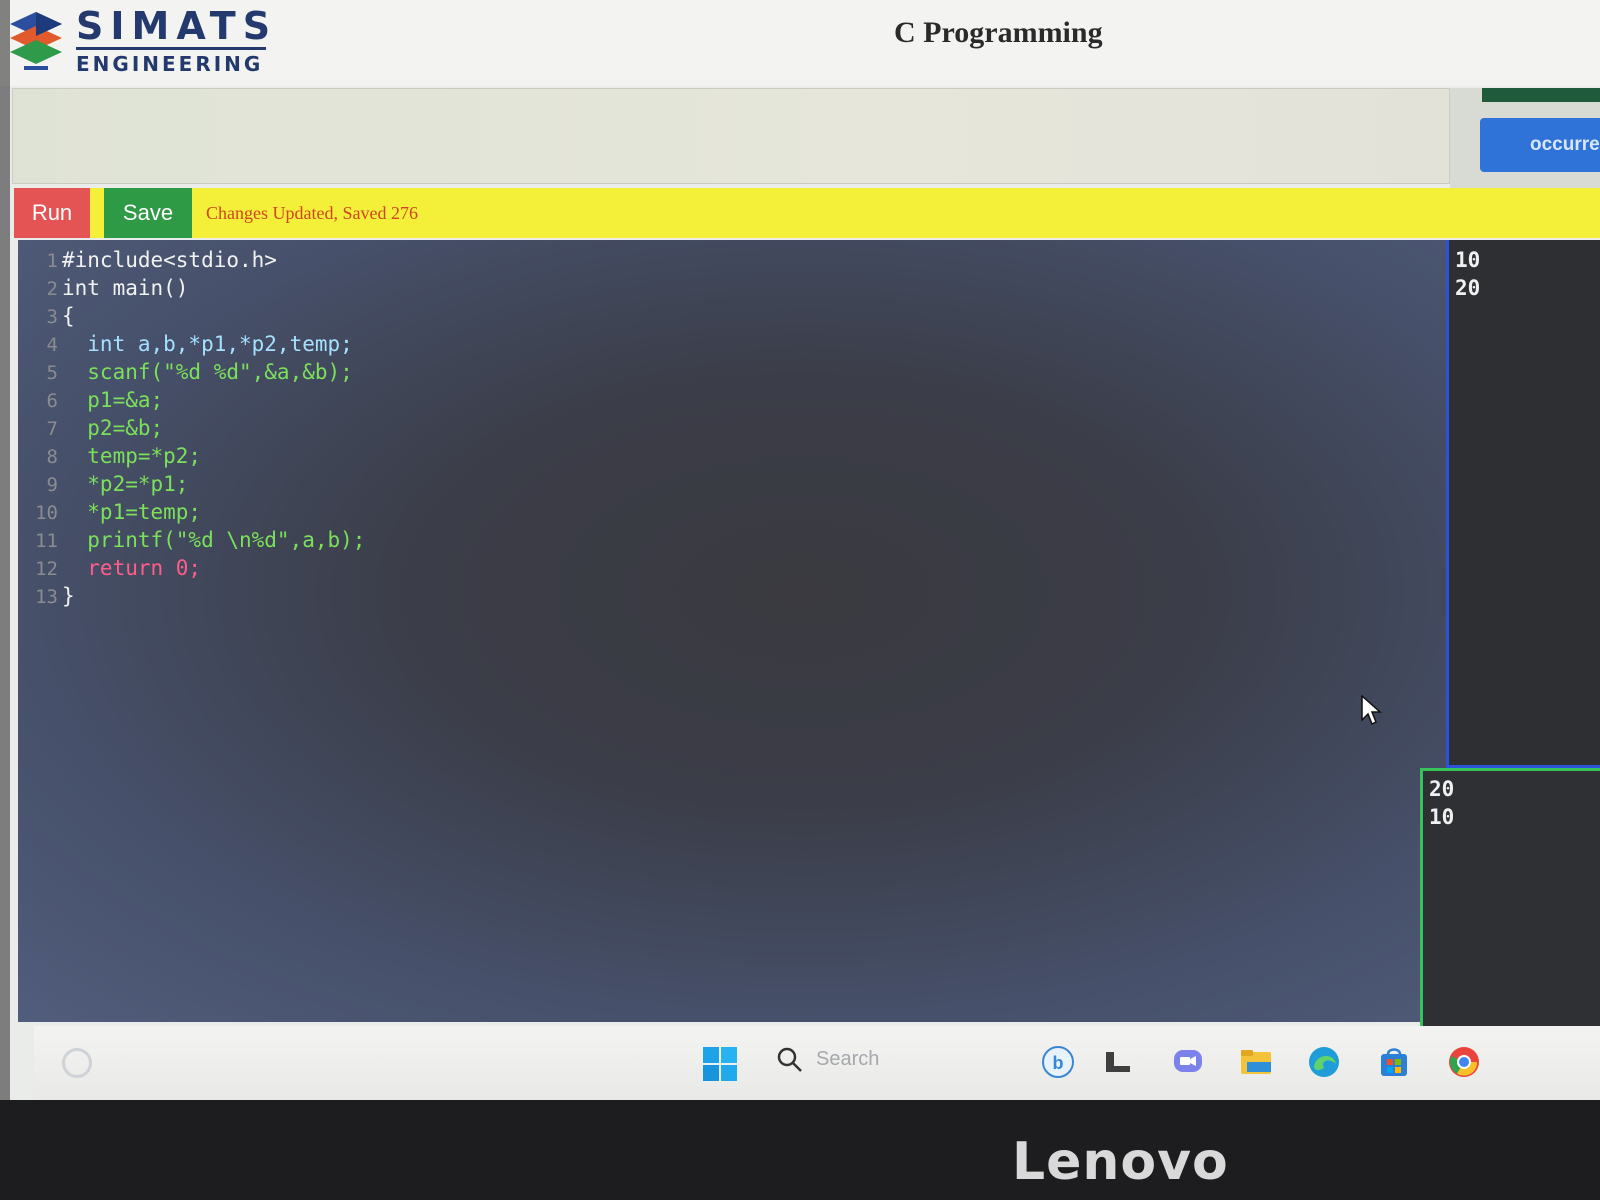 This screenshot has height=1200, width=1600. Describe the element at coordinates (52, 429) in the screenshot. I see `line-number: 7` at that location.